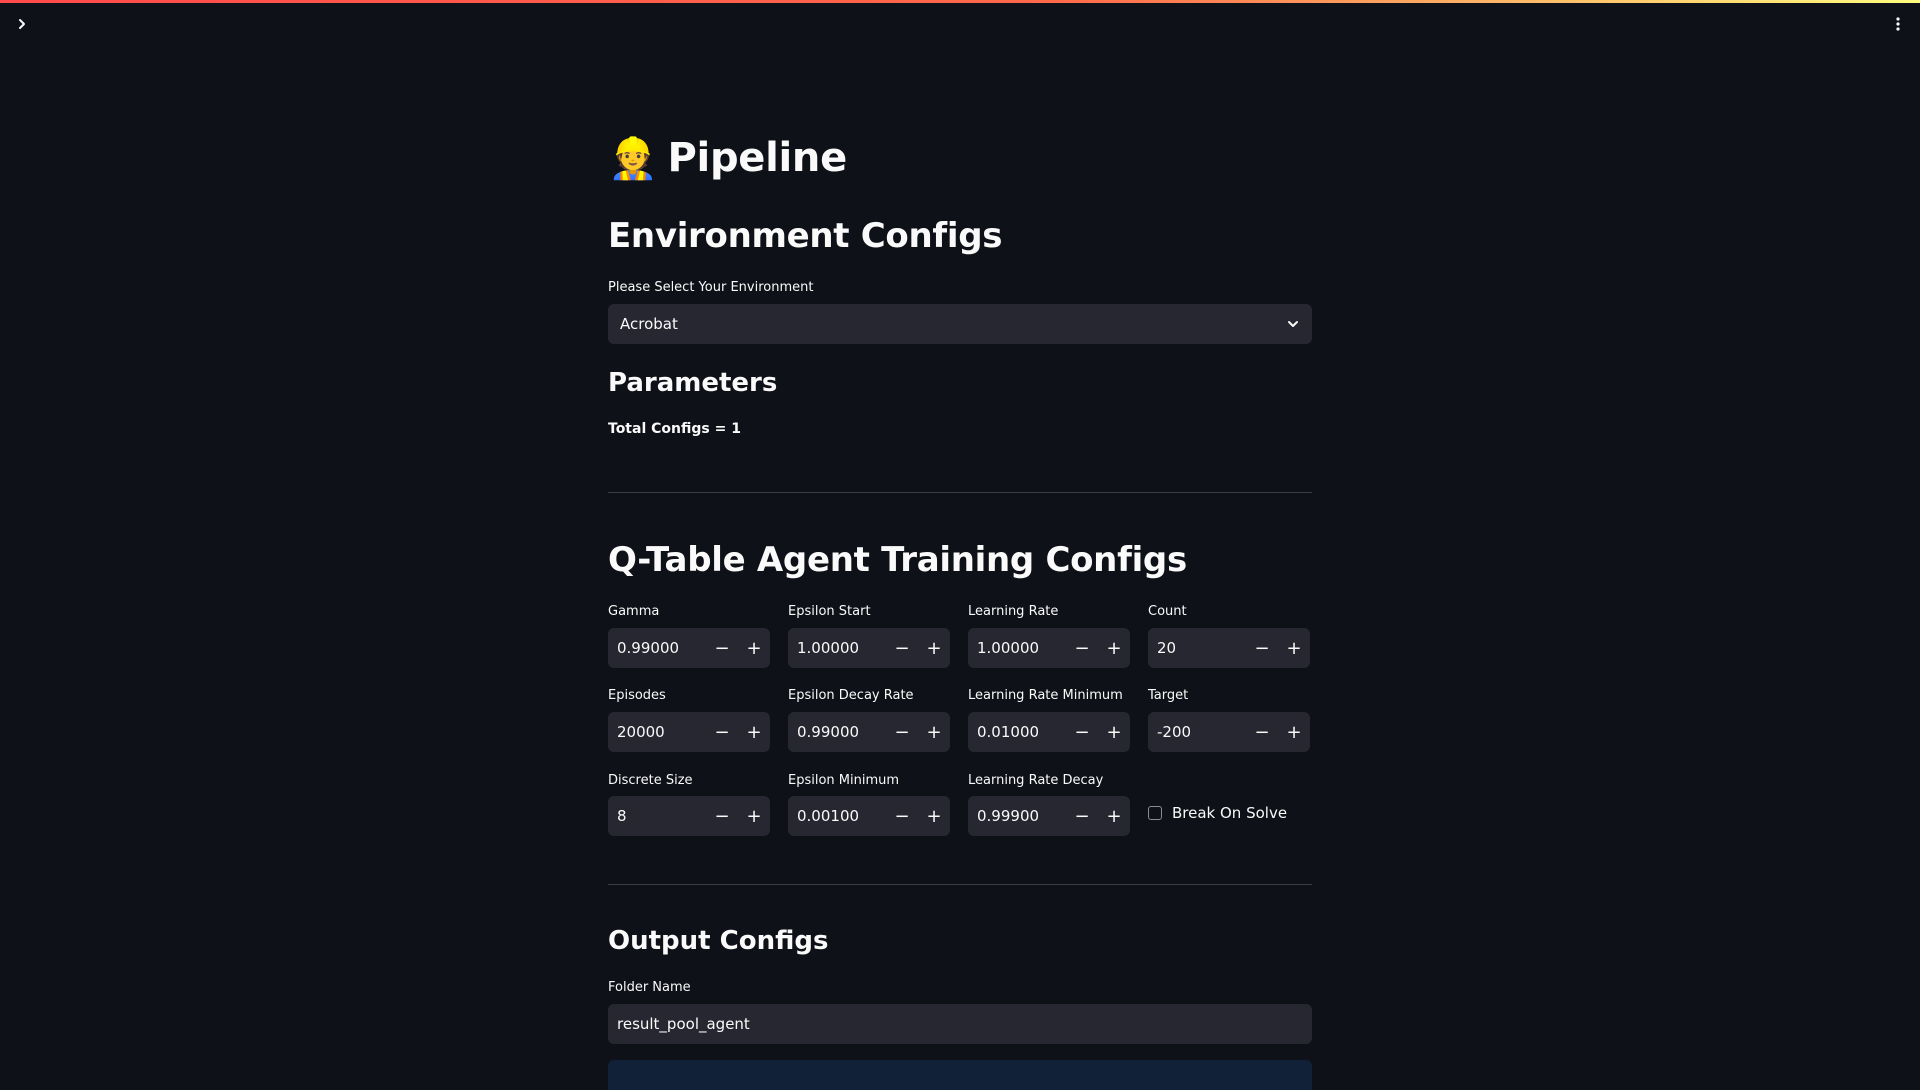  What do you see at coordinates (1294, 648) in the screenshot?
I see `count-increment-button: +` at bounding box center [1294, 648].